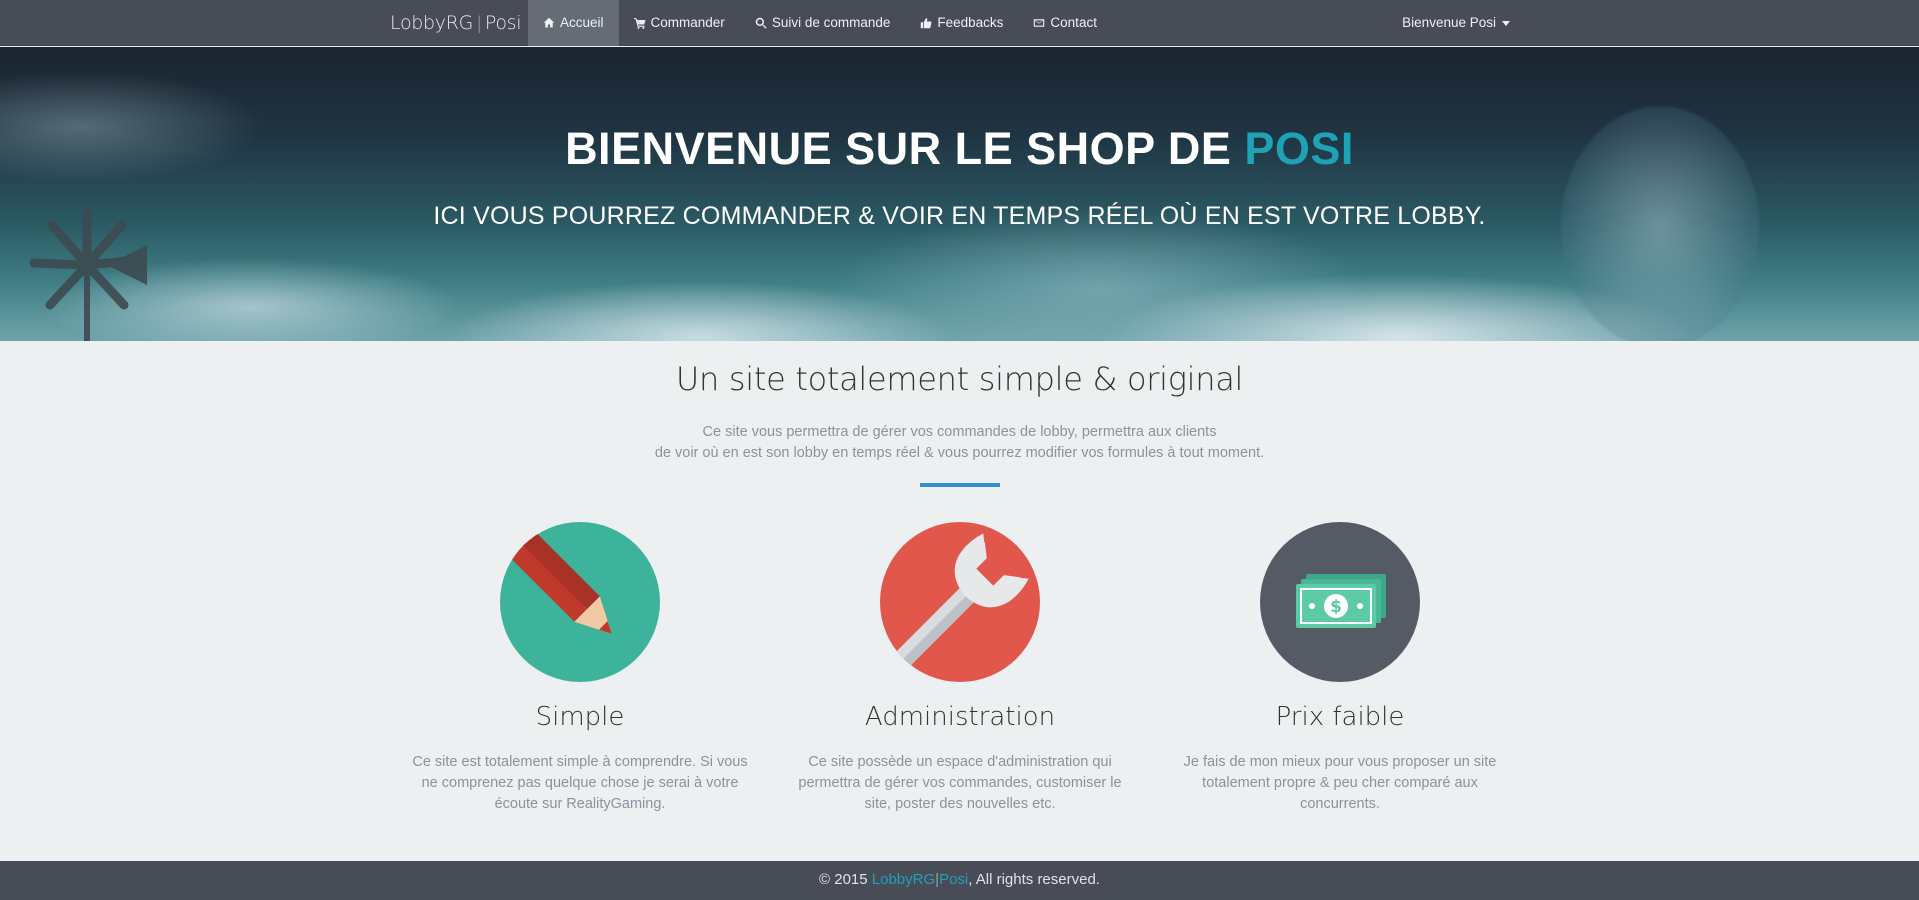  I want to click on feature-icon-circle: $, so click(1340, 602).